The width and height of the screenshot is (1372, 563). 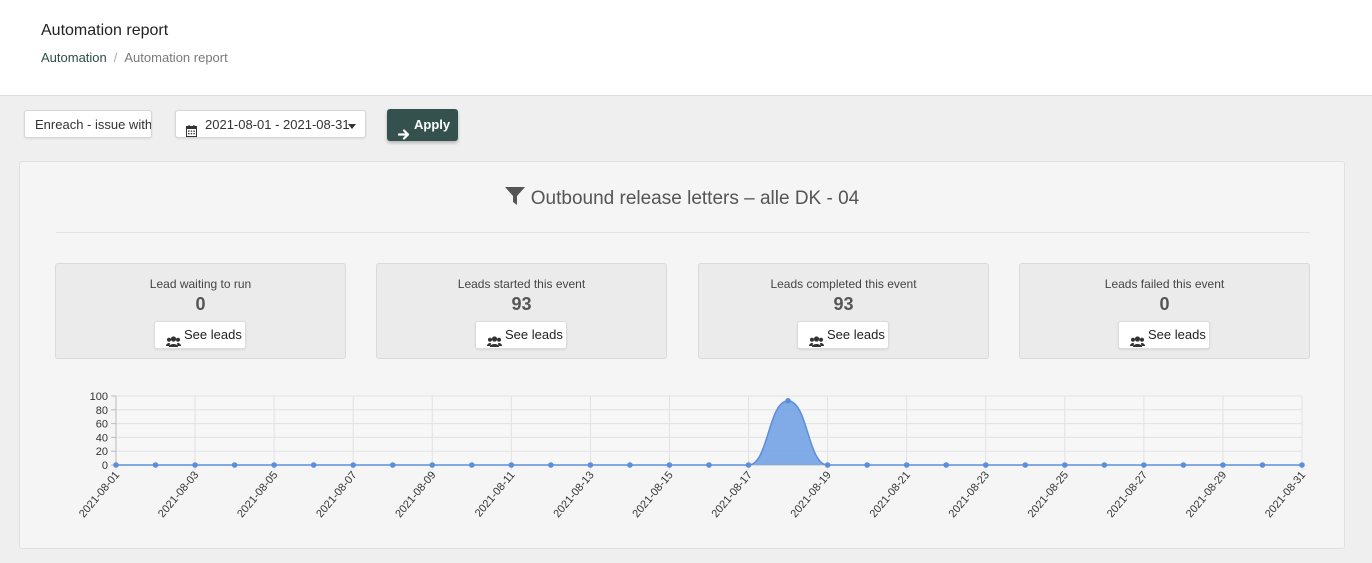 I want to click on apply-label: Apply, so click(x=432, y=124).